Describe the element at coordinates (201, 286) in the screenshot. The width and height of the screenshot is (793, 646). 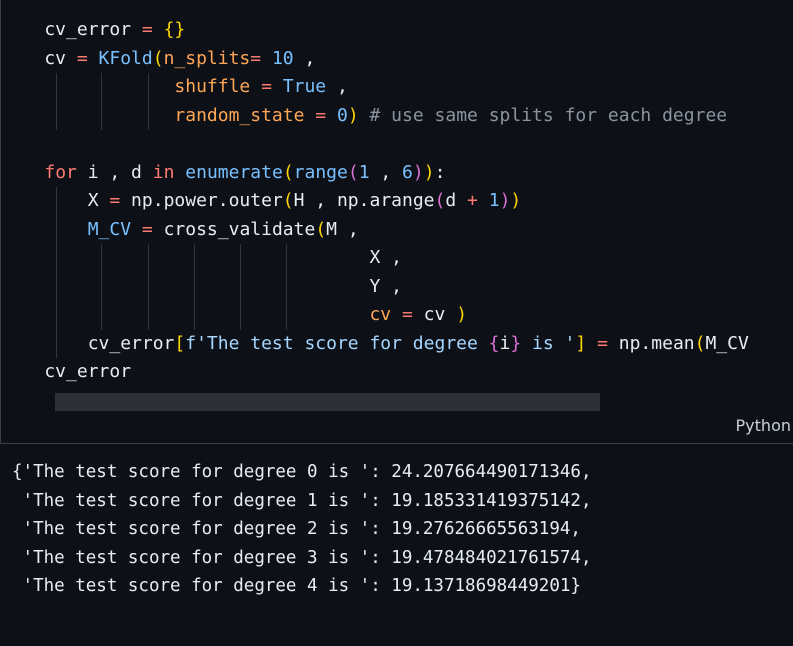
I see `code-token: Y ,` at that location.